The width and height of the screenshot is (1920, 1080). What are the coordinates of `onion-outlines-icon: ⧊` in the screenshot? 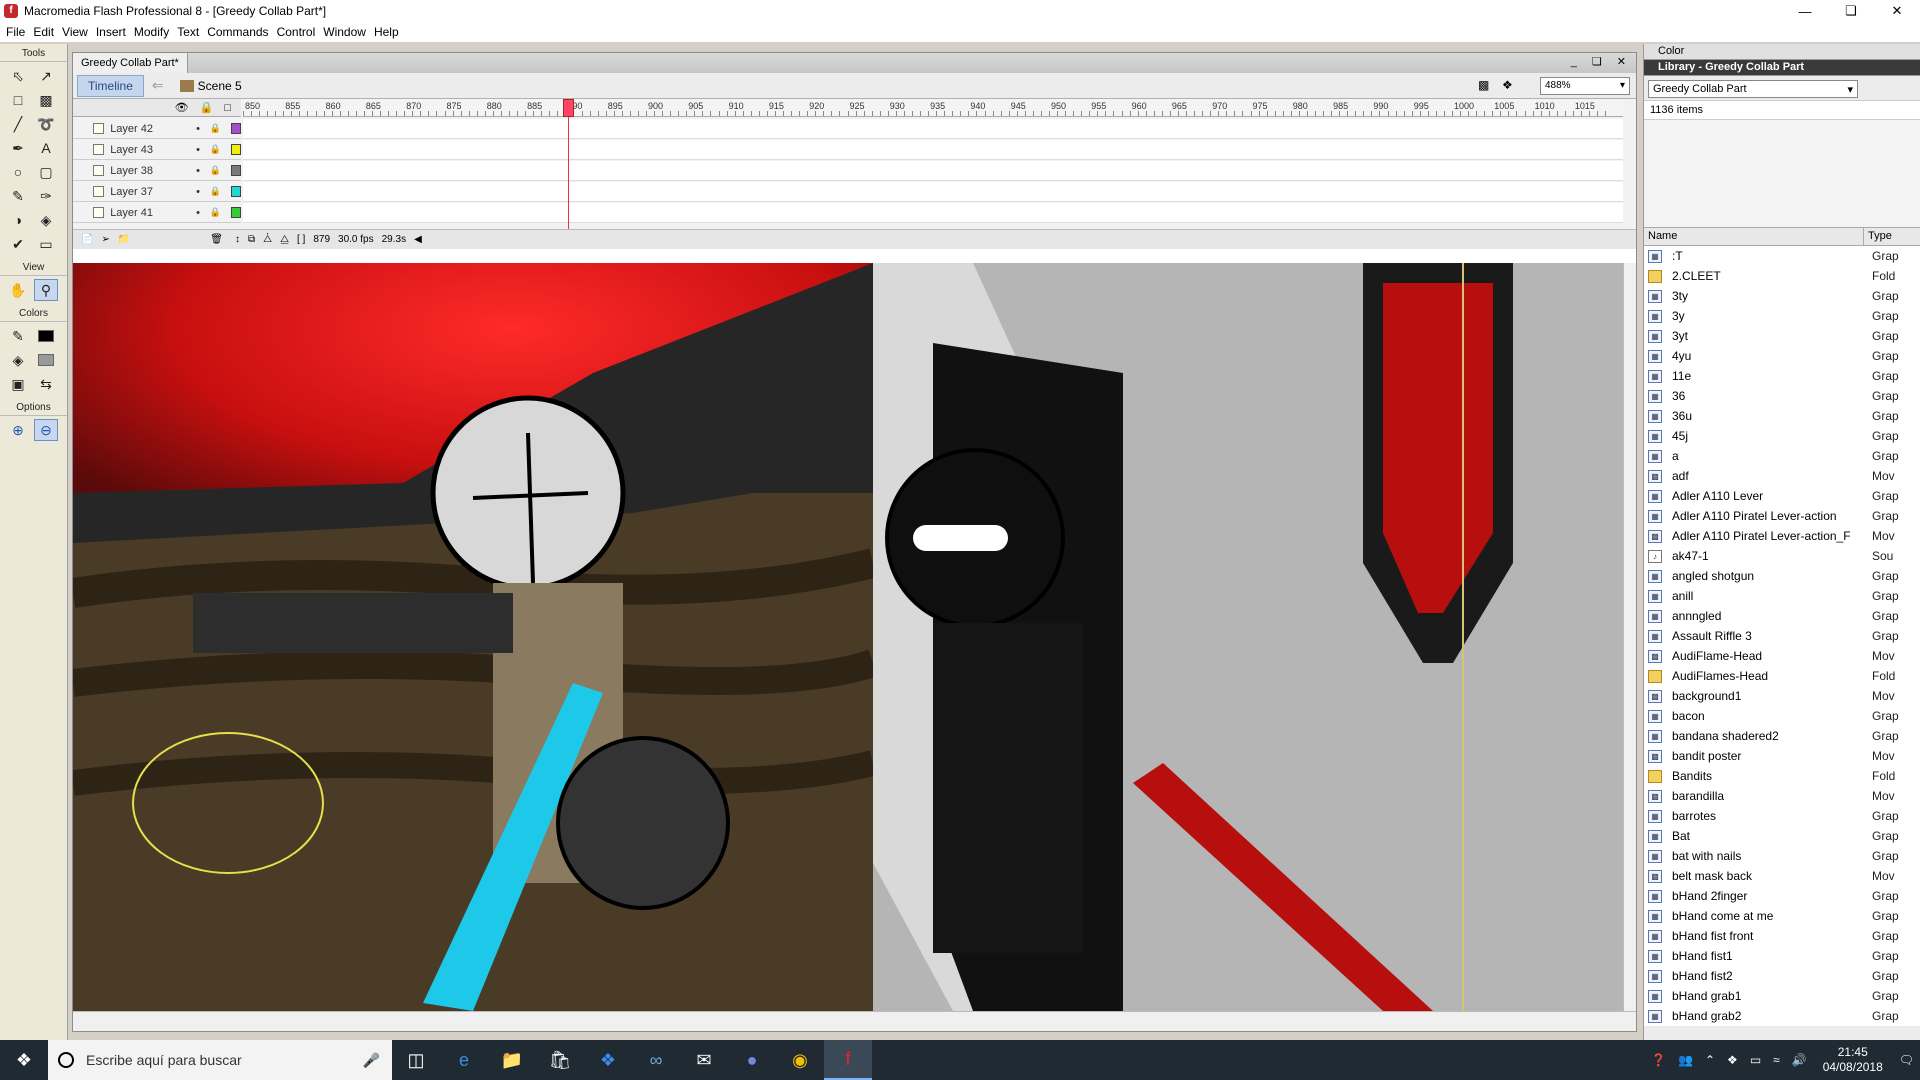 It's located at (267, 239).